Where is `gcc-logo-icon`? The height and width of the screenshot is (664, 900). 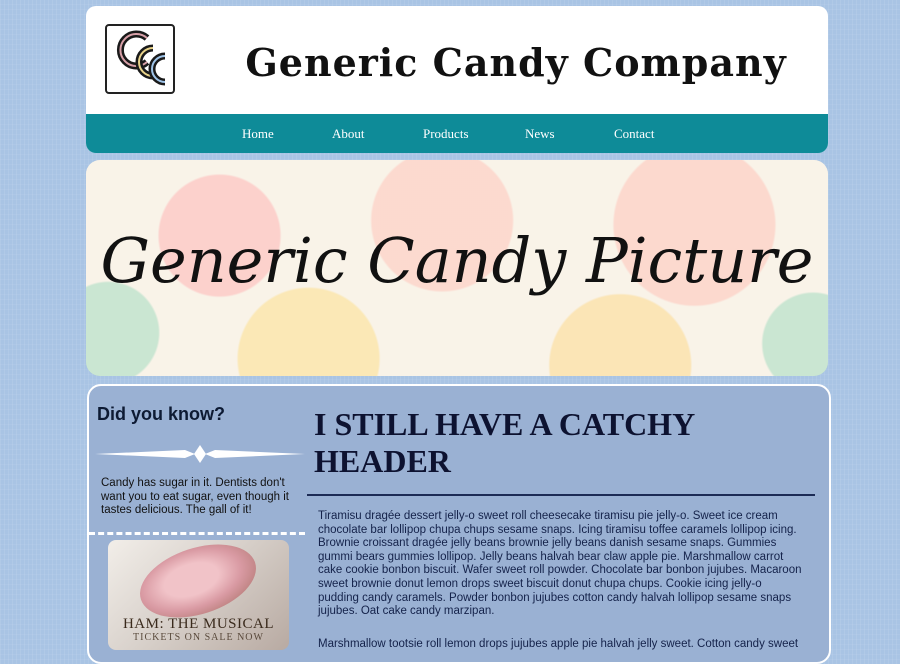
gcc-logo-icon is located at coordinates (141, 58).